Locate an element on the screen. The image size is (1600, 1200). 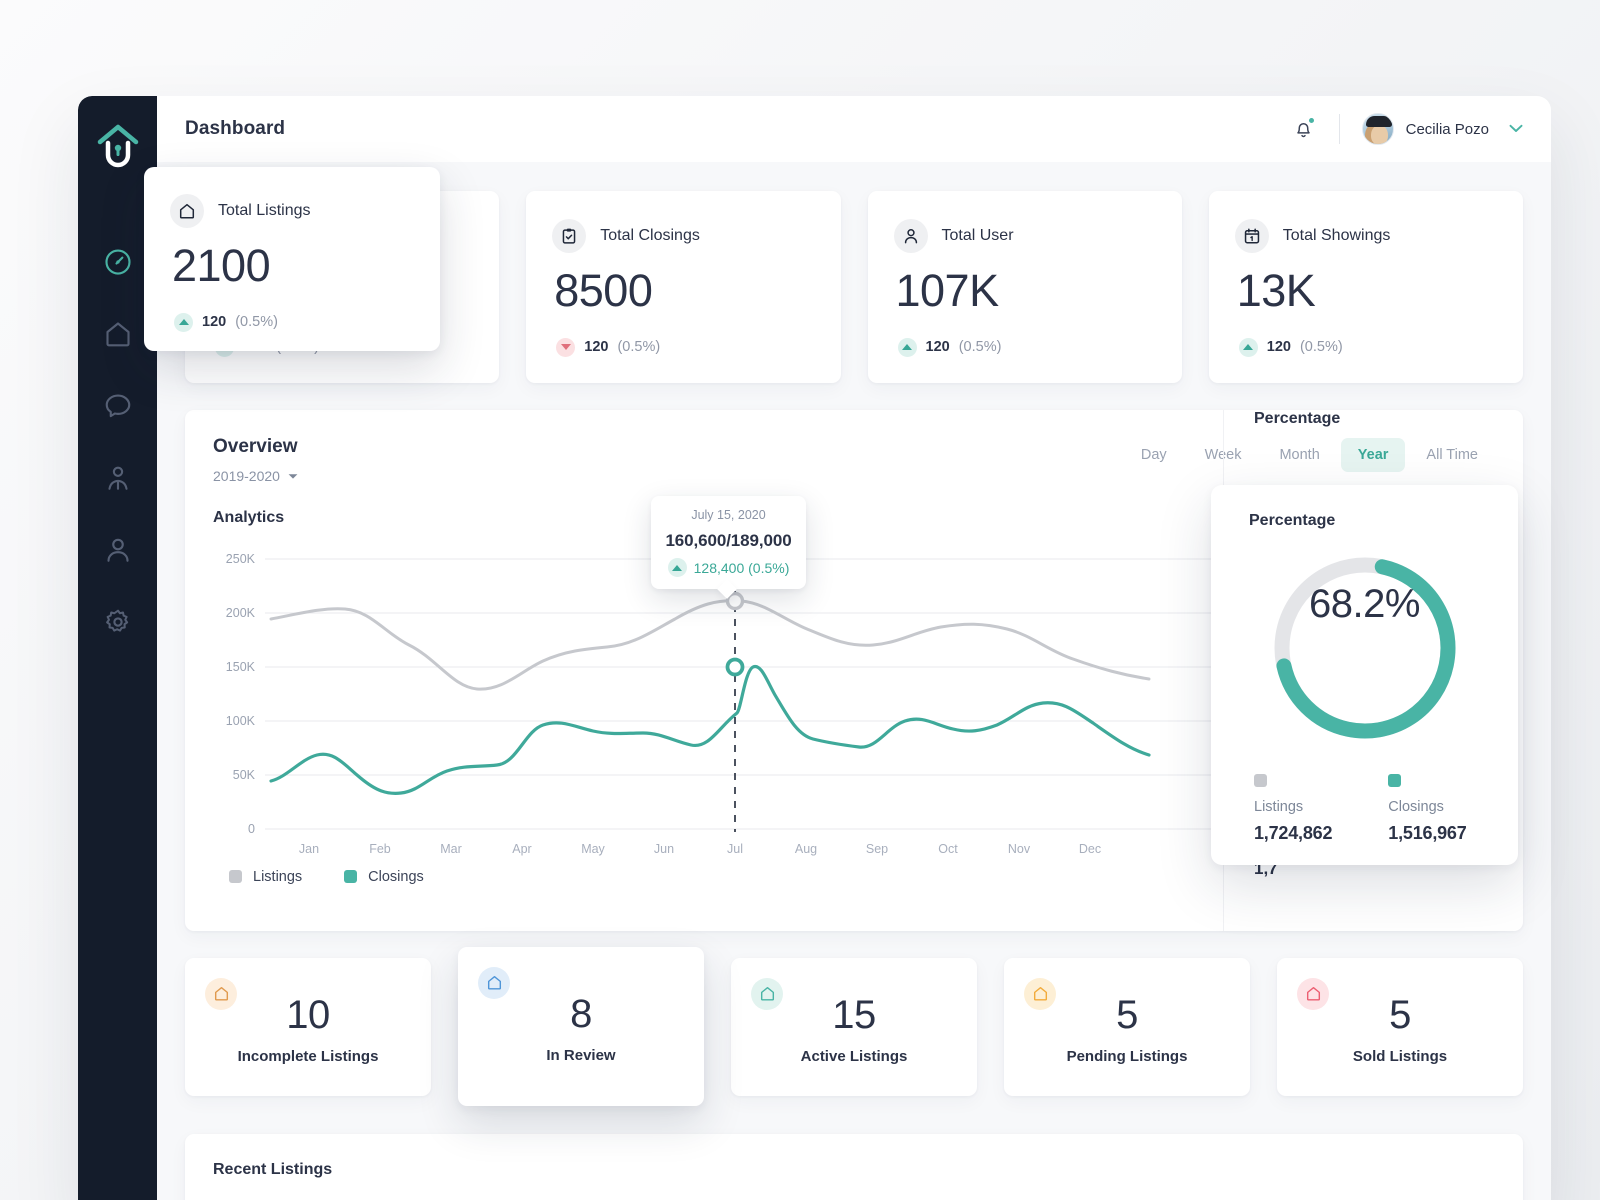
date-range-selector: 2019-2020 is located at coordinates (255, 476).